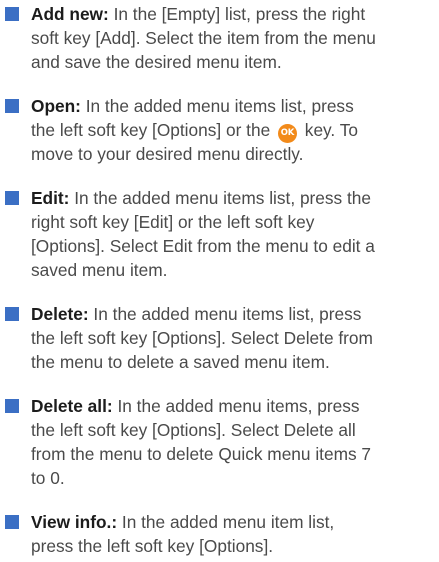 The image size is (439, 562). What do you see at coordinates (180, 362) in the screenshot?
I see `item-line: the menu to delete a saved menu item.` at bounding box center [180, 362].